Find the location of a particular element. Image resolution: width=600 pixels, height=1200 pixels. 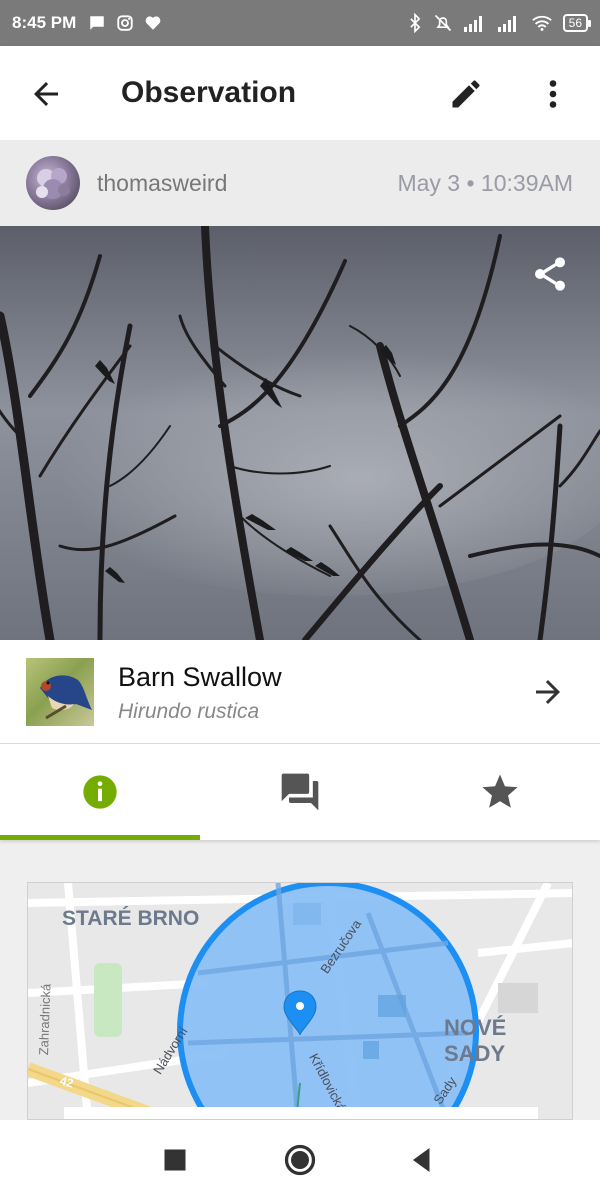

message-icon is located at coordinates (97, 23).